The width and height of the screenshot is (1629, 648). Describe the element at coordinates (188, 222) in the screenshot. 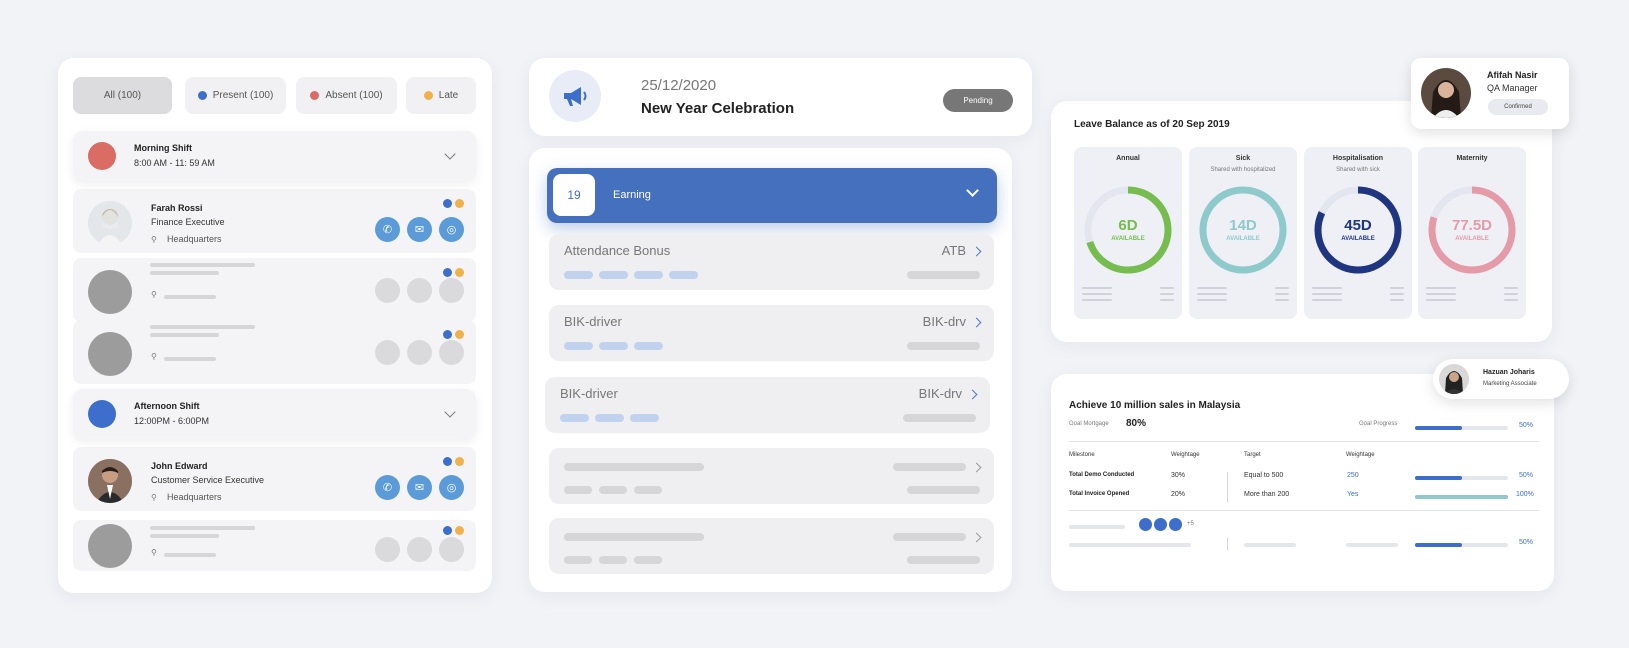

I see `employee-role: Finance Executive` at that location.